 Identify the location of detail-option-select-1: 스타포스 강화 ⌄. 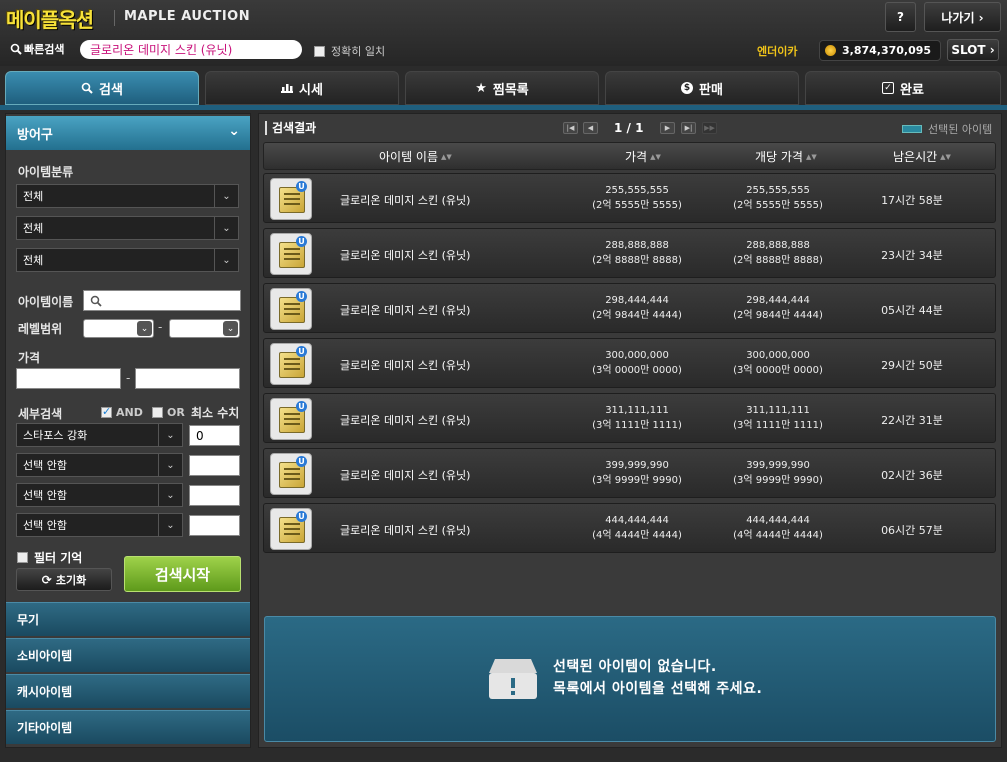
(99, 435).